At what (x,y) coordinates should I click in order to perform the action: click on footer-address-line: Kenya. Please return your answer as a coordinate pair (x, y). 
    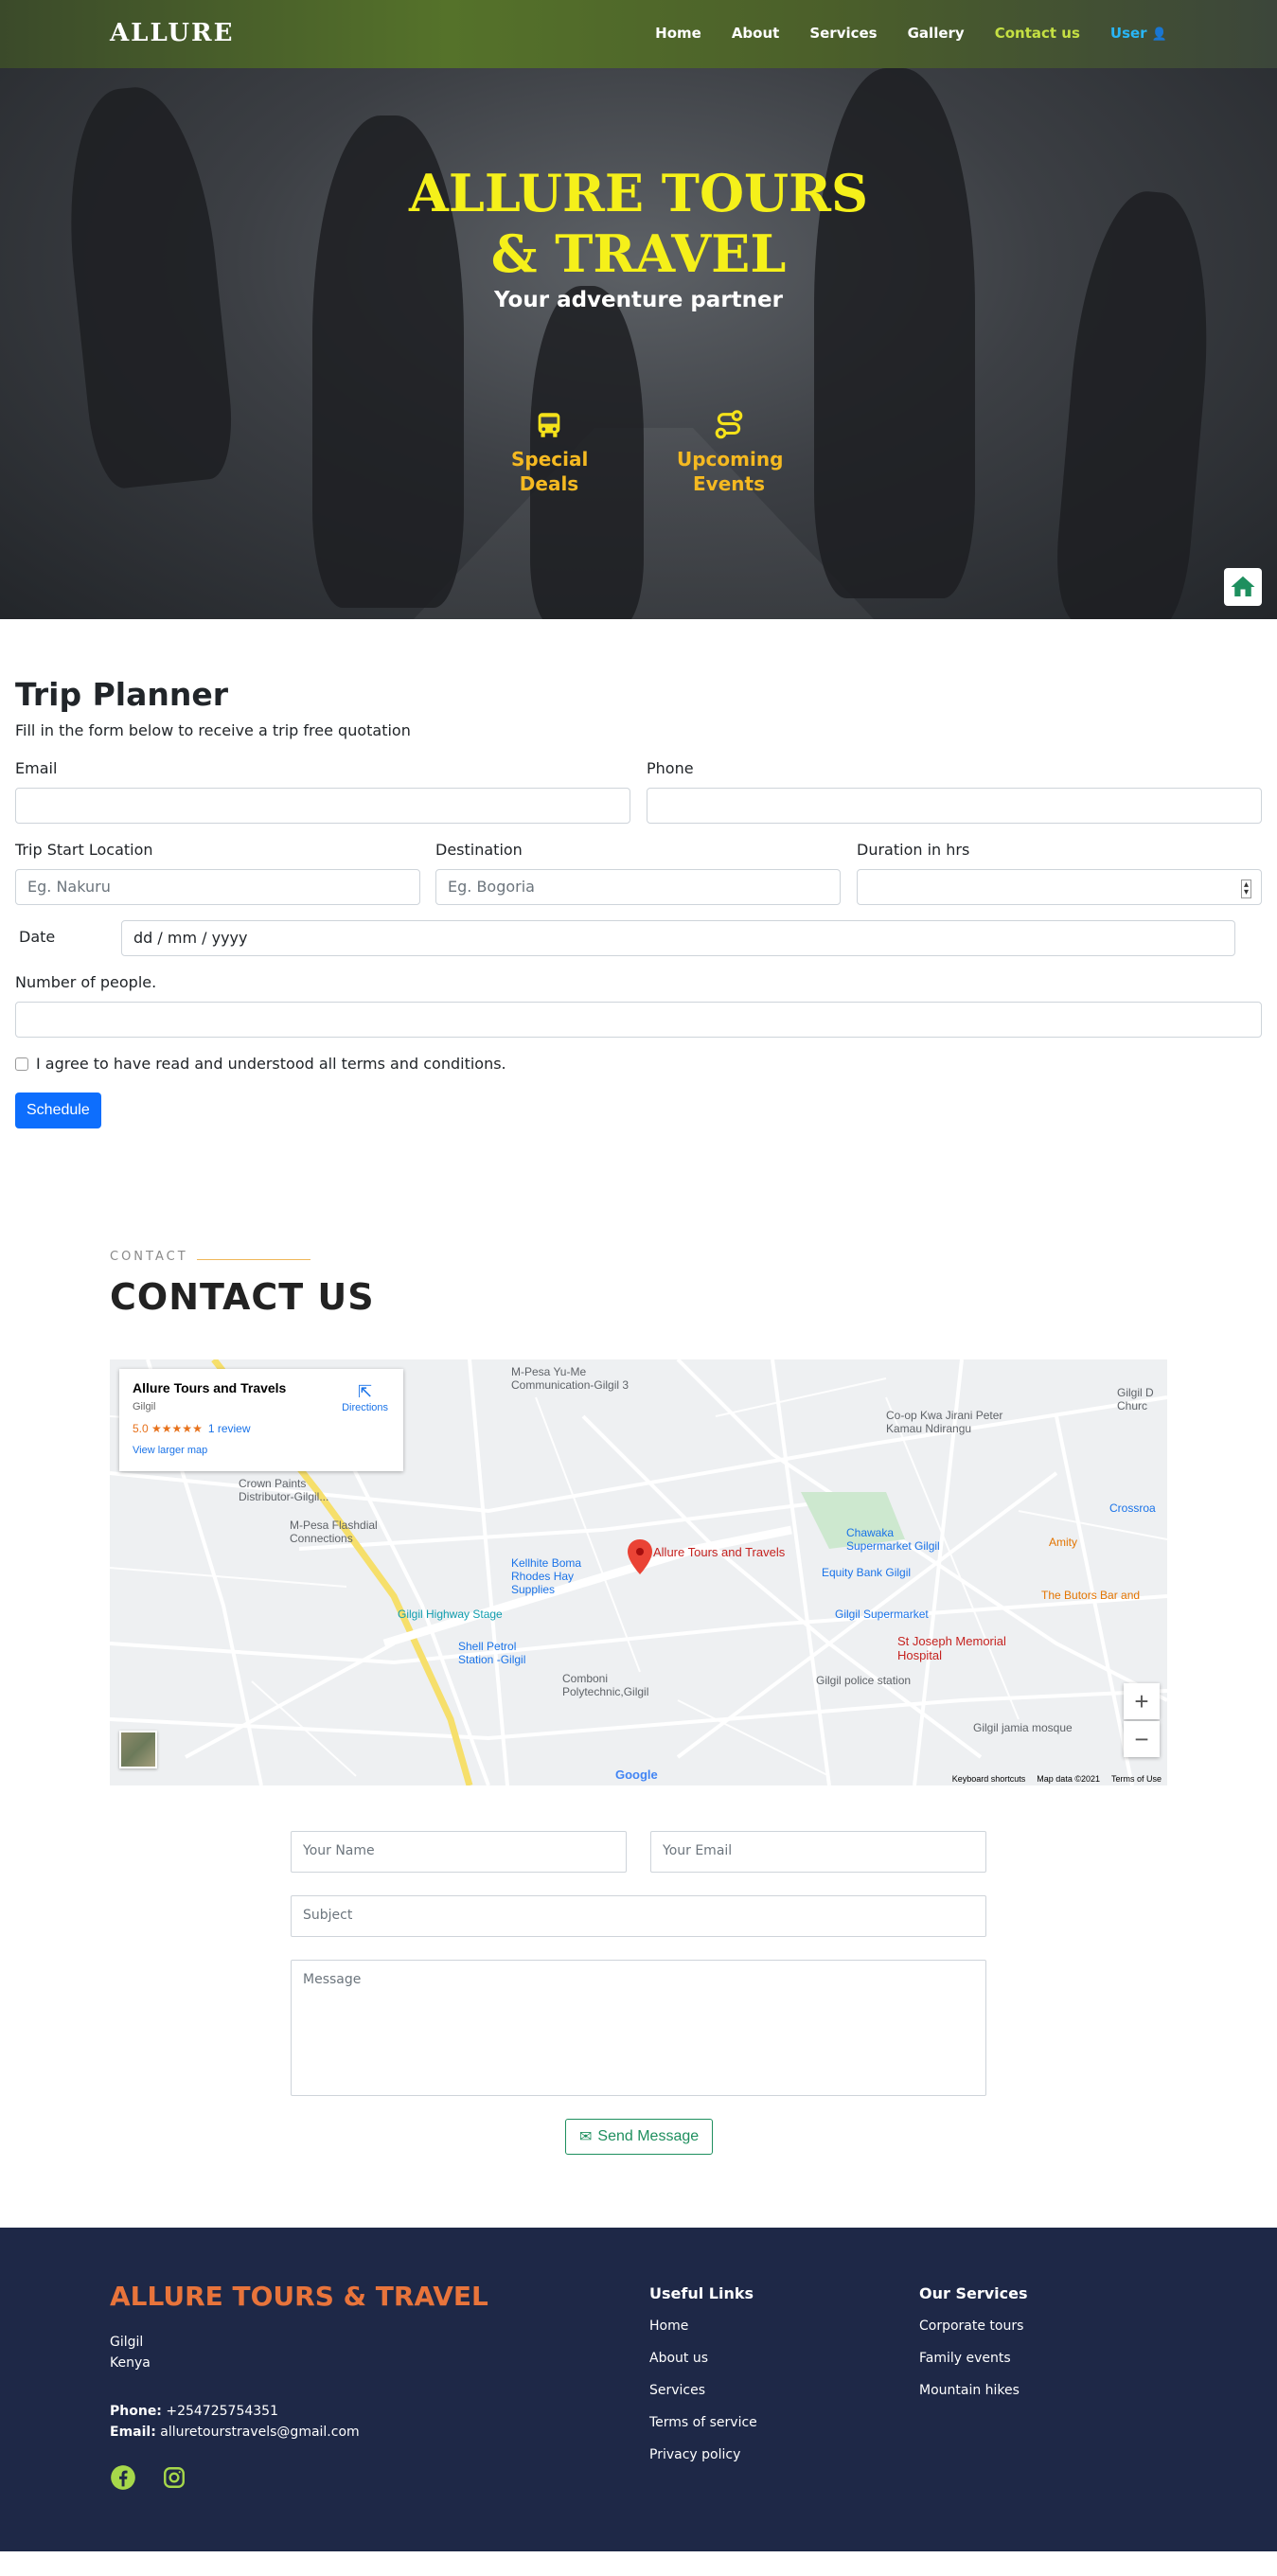
    Looking at the image, I should click on (130, 2363).